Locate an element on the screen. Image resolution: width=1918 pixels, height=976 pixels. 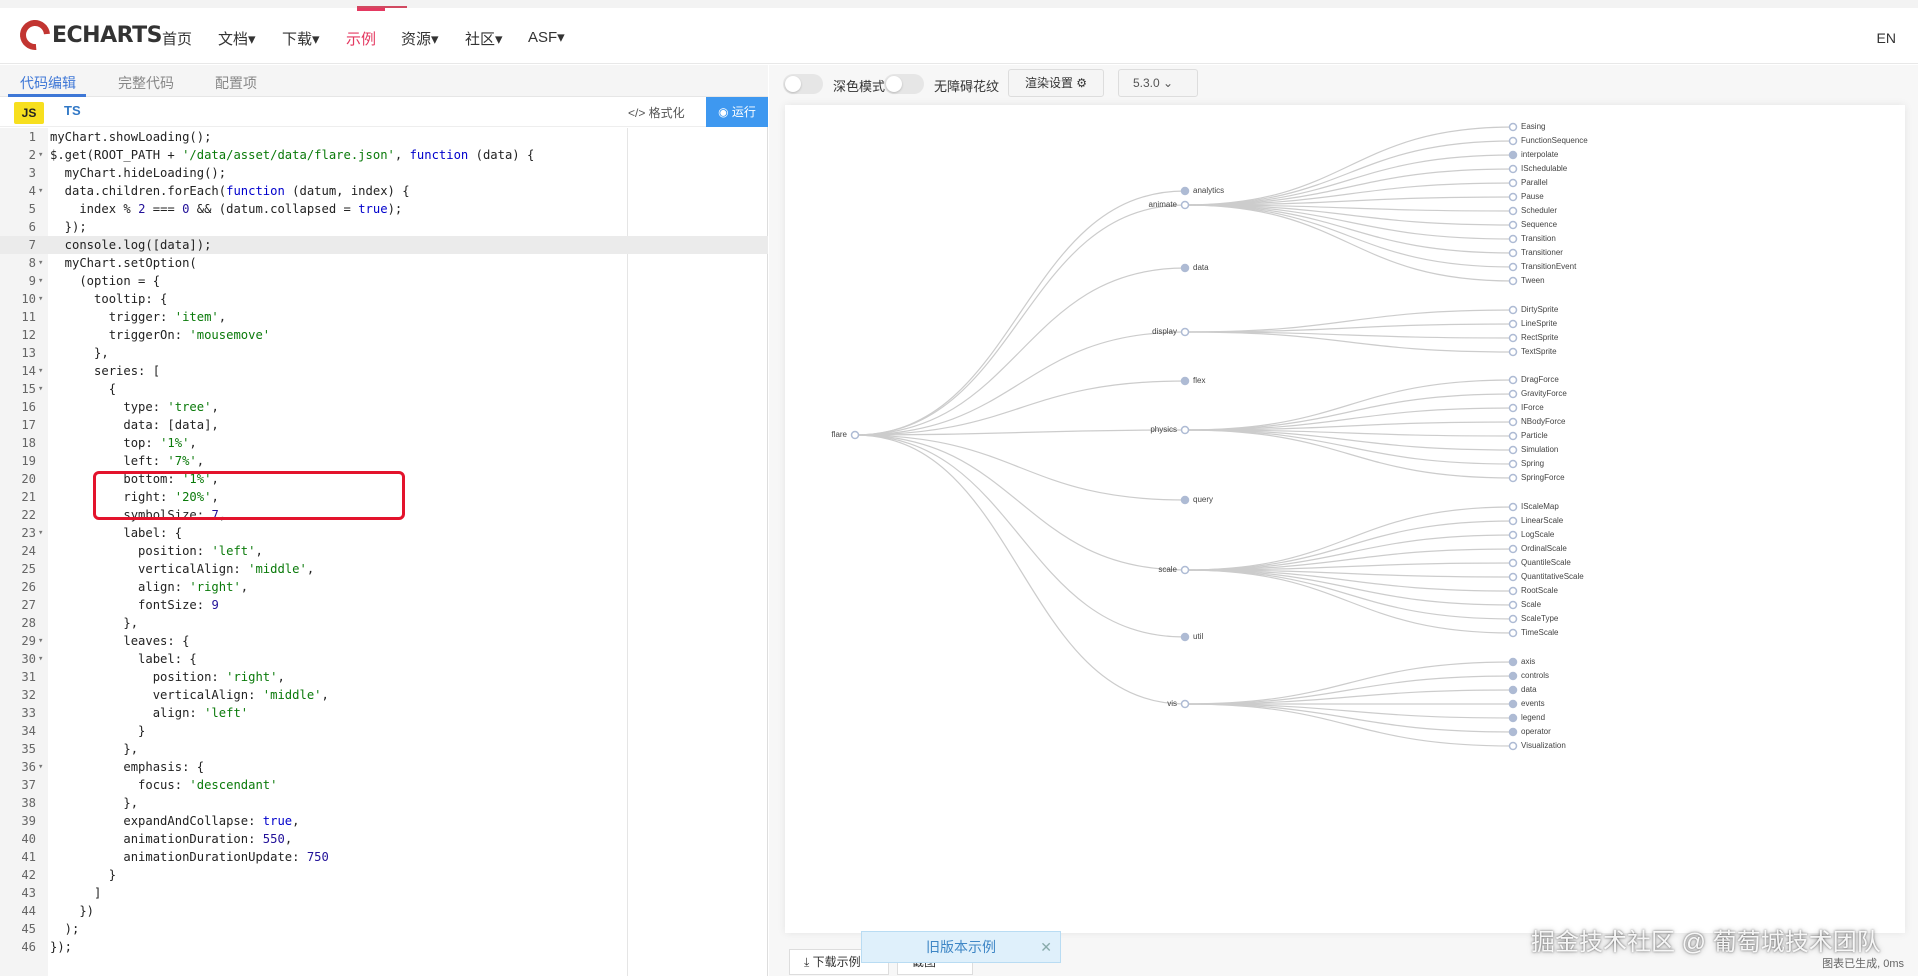
code-line: 10 ▾ tooltip: { is located at coordinates (384, 299).